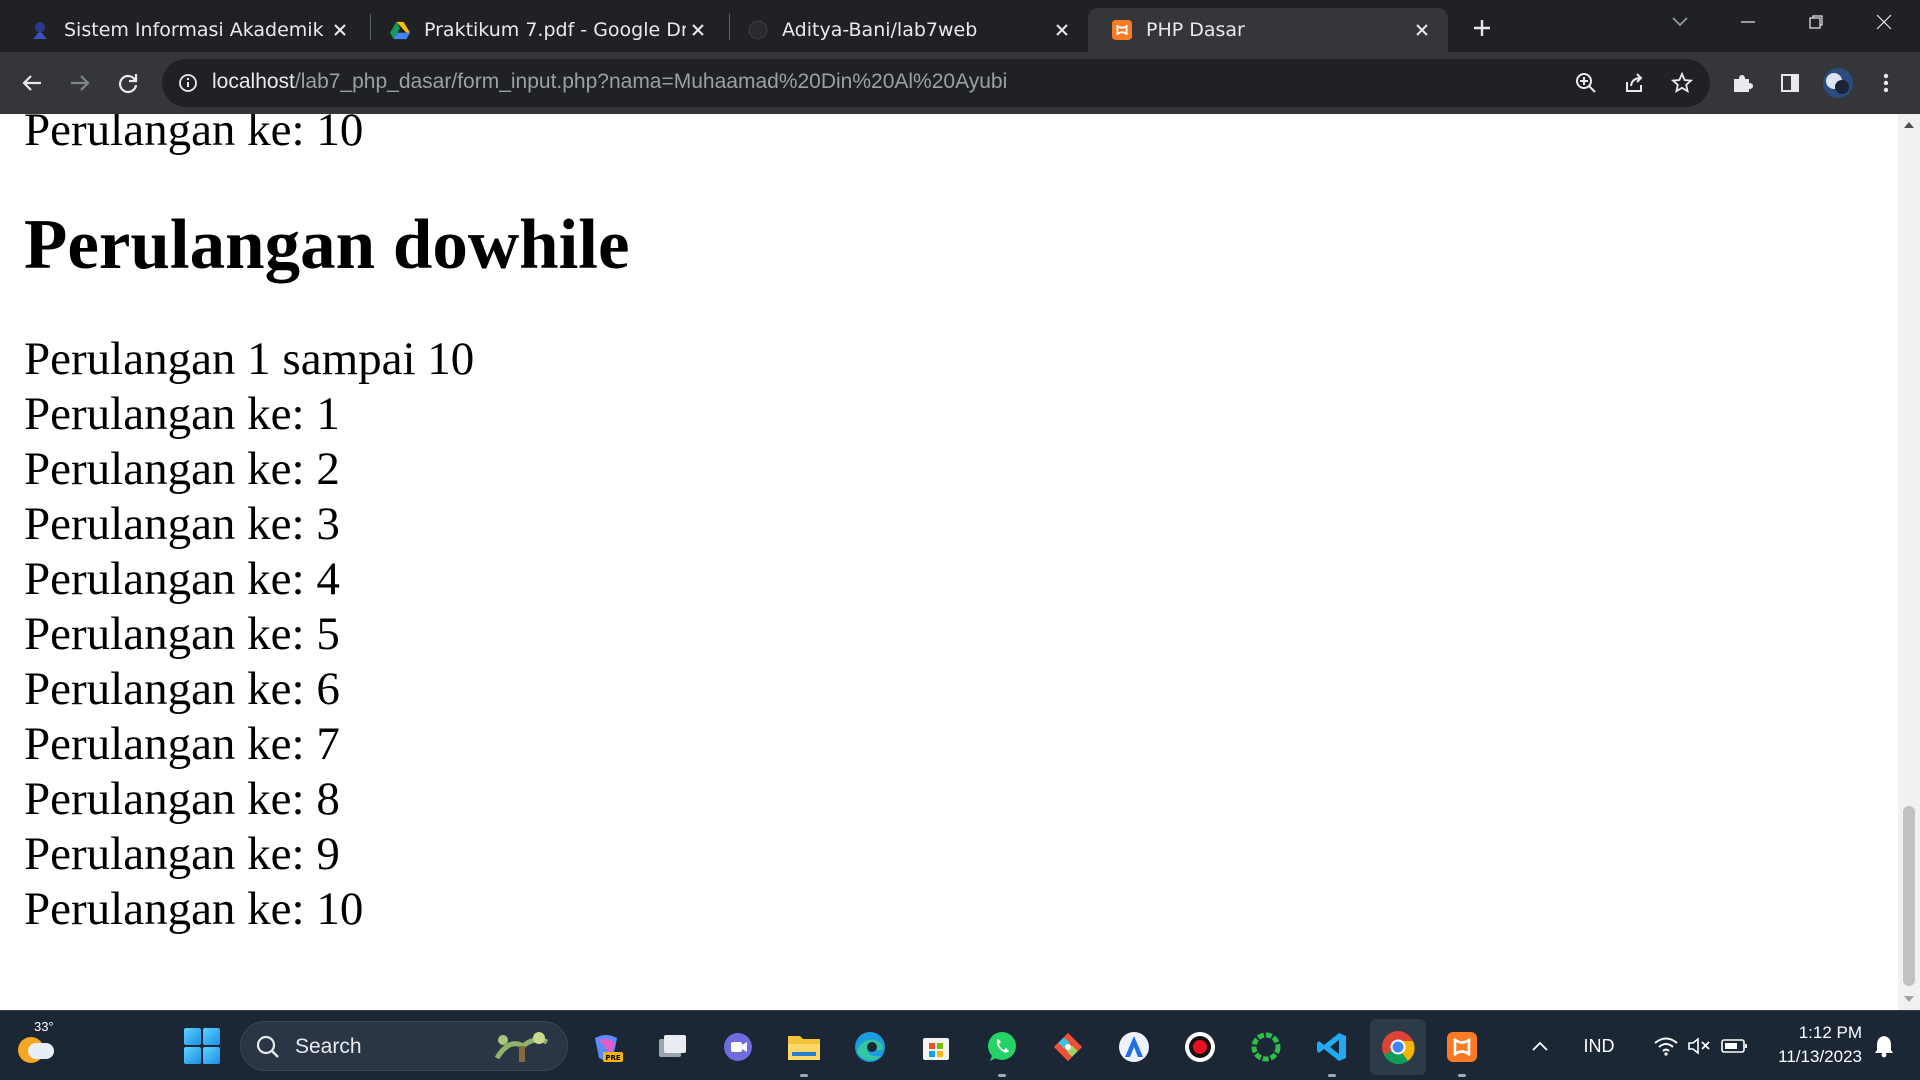 This screenshot has width=1920, height=1080. What do you see at coordinates (182, 854) in the screenshot?
I see `loop-line: Perulangan ke: 9` at bounding box center [182, 854].